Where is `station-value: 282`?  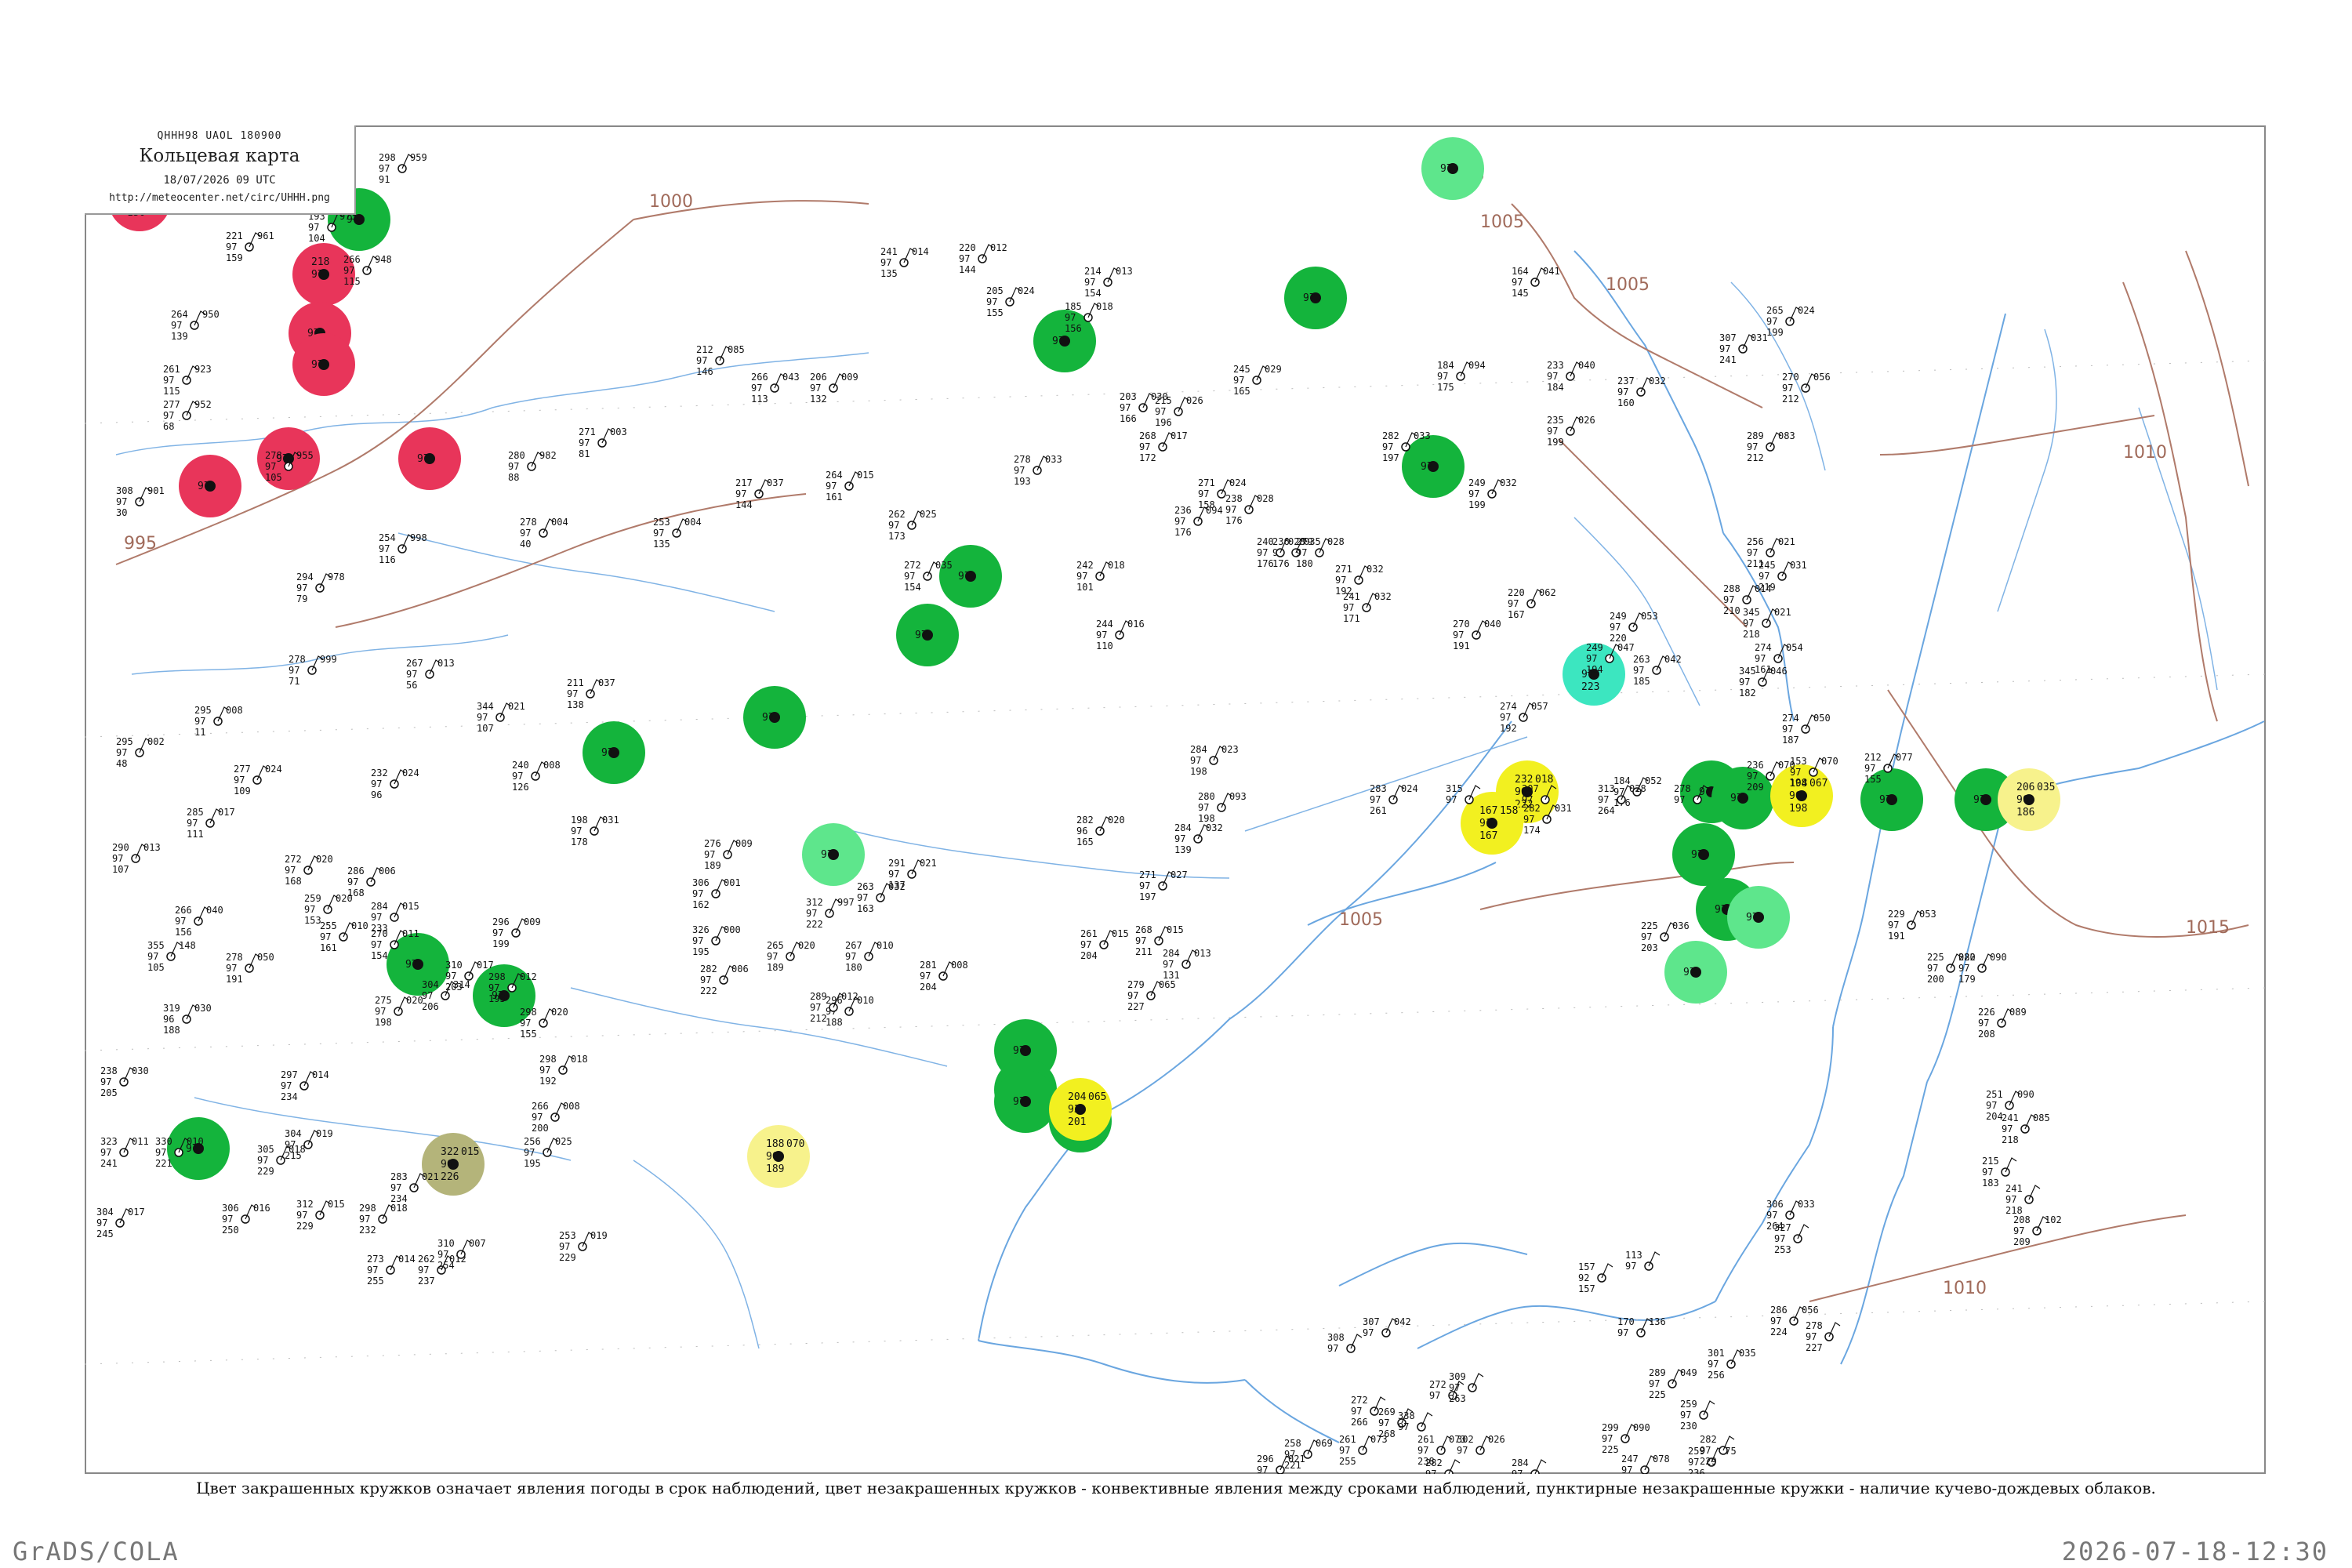
station-value: 282 is located at coordinates (1434, 1462).